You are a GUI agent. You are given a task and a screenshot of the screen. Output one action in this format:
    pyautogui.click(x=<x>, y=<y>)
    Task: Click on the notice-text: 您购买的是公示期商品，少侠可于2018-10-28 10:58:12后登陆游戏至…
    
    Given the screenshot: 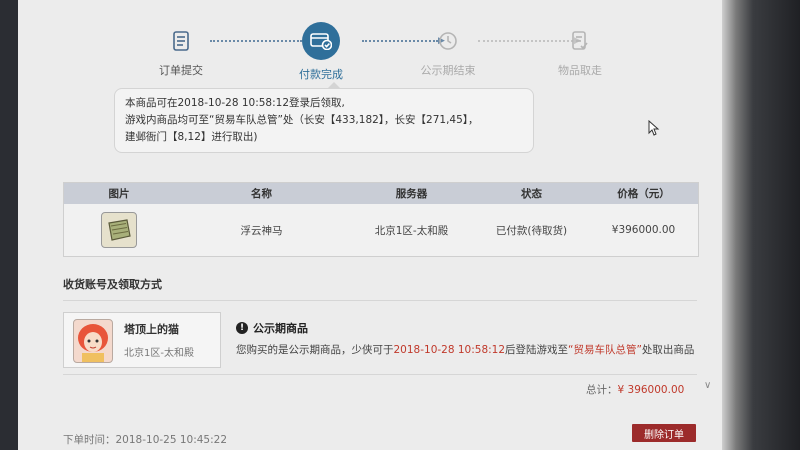 What is the action you would take?
    pyautogui.click(x=465, y=350)
    